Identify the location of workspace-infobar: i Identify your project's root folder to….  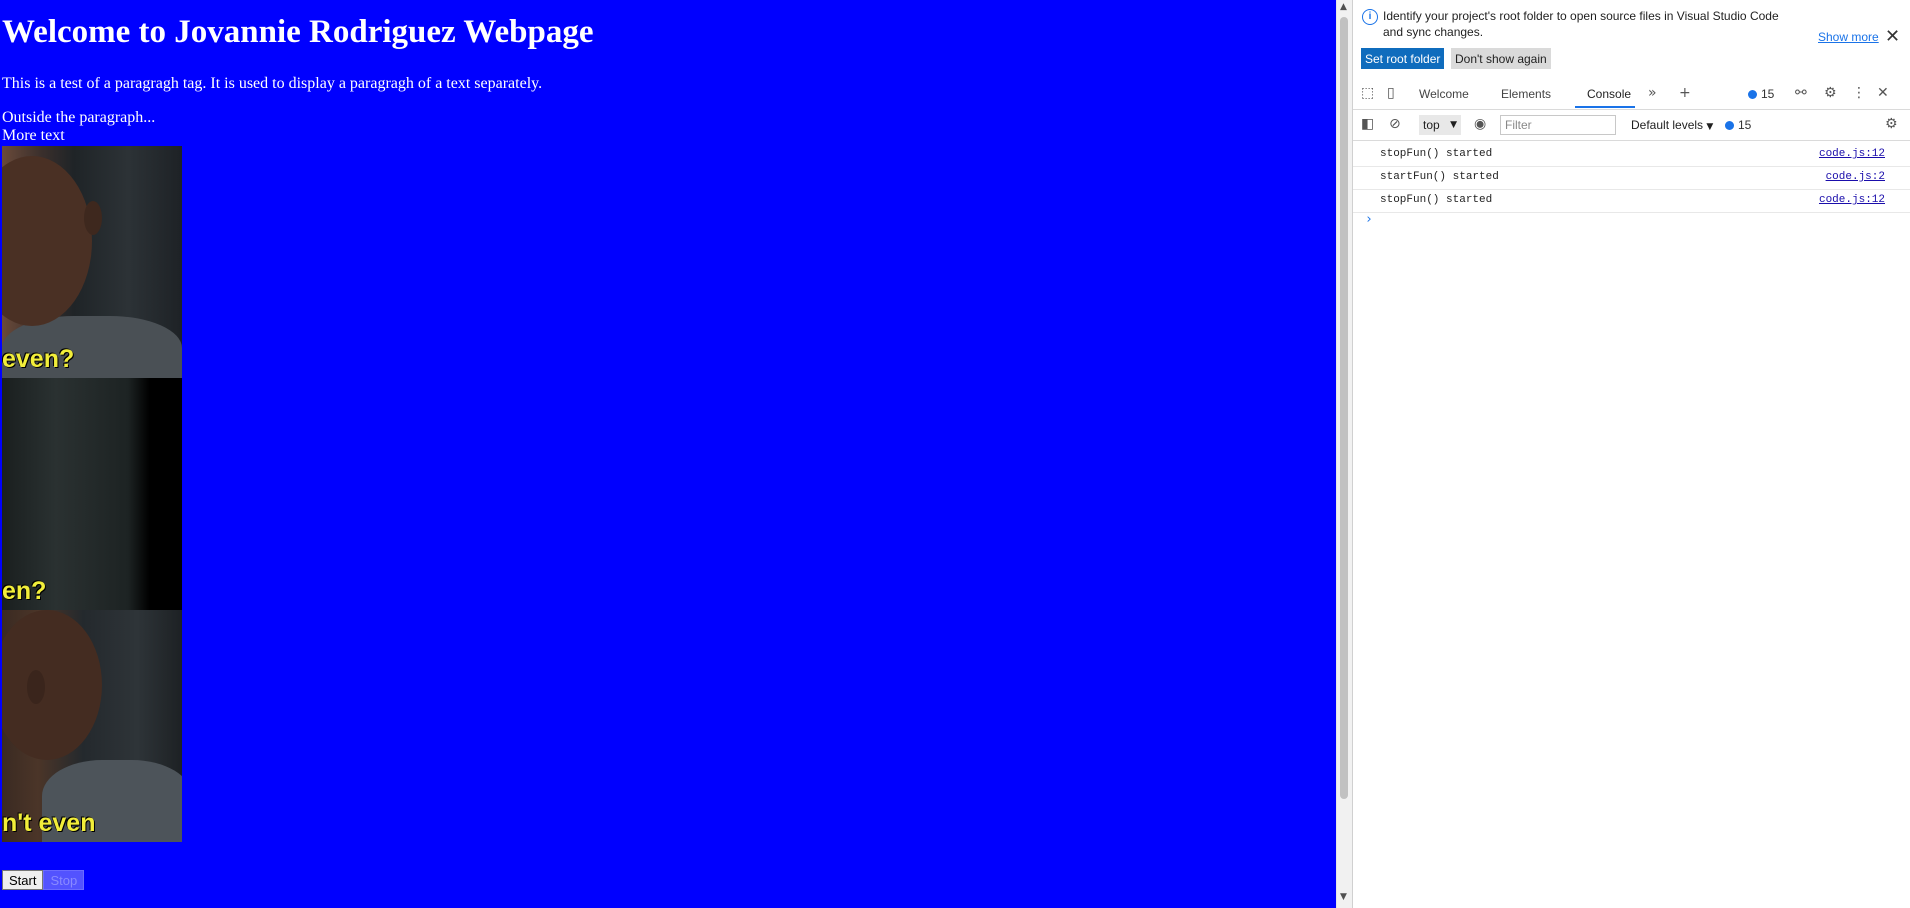
(1631, 38).